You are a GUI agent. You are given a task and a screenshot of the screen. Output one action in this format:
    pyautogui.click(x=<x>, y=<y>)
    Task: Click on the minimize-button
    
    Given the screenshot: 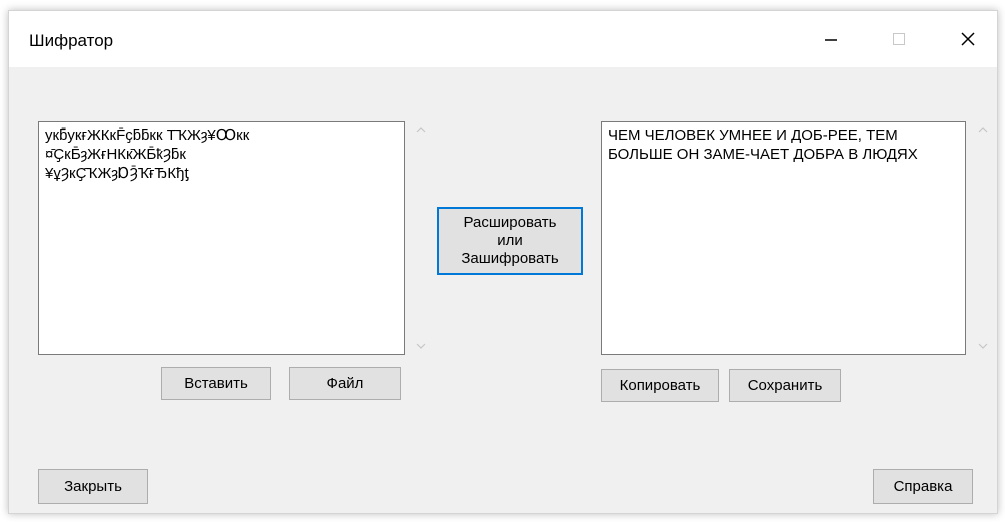 What is the action you would take?
    pyautogui.click(x=831, y=39)
    